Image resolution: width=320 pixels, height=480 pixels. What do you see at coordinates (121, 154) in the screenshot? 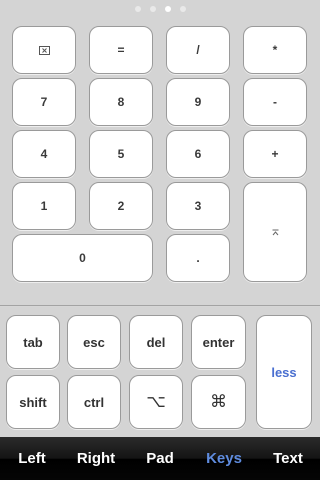
I see `key-5: 5` at bounding box center [121, 154].